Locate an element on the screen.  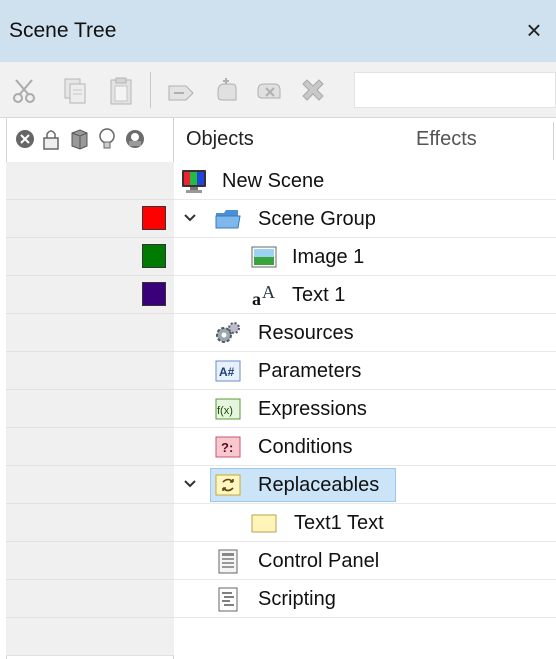
disable-icon is located at coordinates (25, 139).